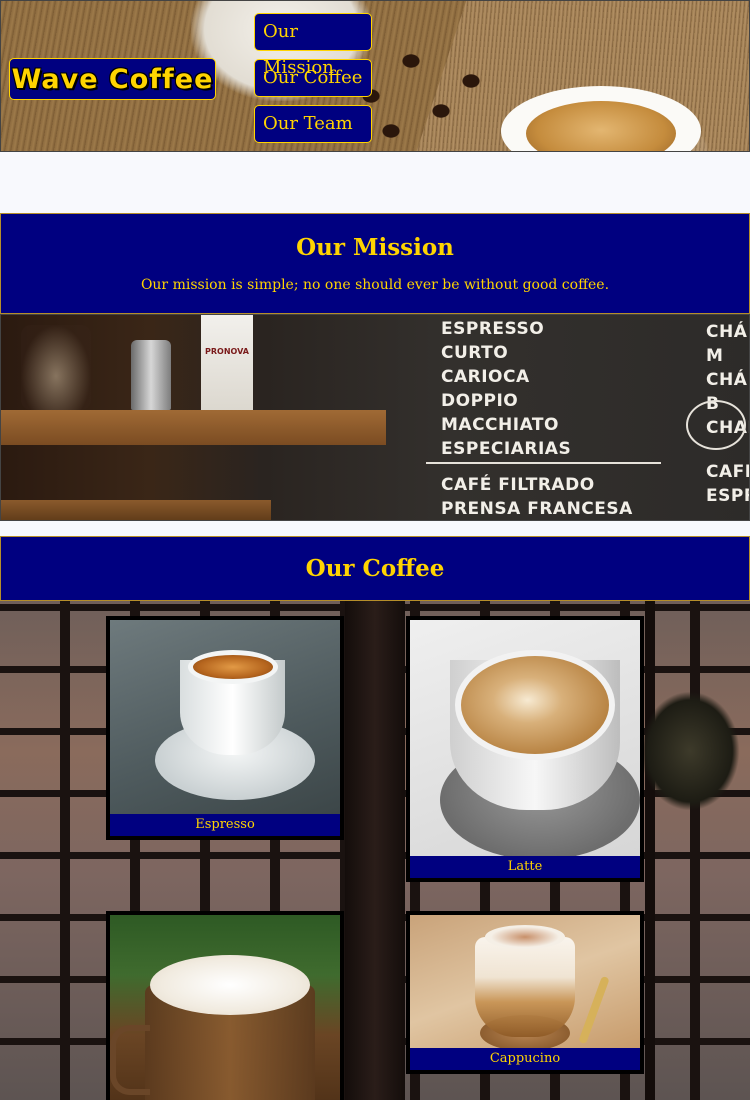 This screenshot has height=1100, width=750. Describe the element at coordinates (518, 485) in the screenshot. I see `chalk-item: CAFÉ FILTRADO` at that location.